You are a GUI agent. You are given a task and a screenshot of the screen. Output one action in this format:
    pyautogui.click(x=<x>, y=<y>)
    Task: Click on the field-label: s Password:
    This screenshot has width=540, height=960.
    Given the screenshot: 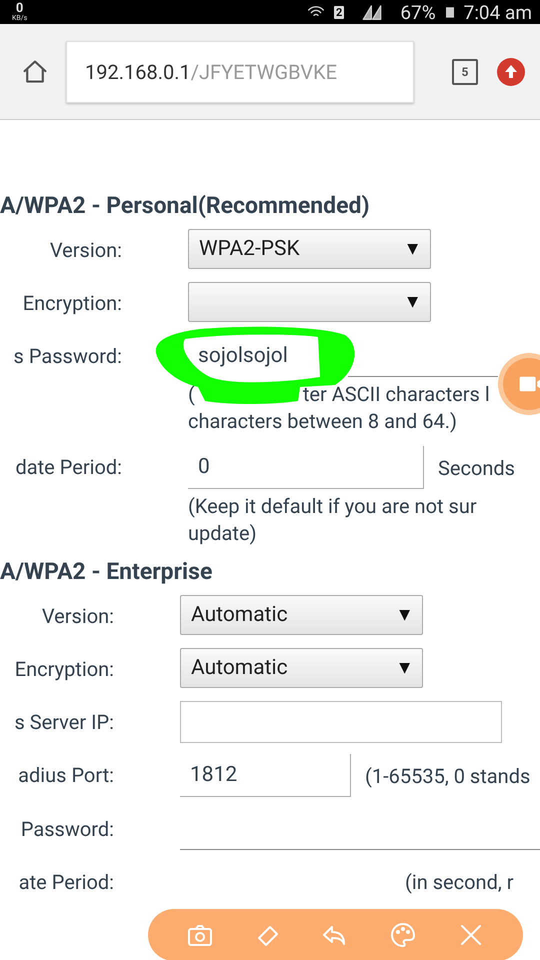 What is the action you would take?
    pyautogui.click(x=67, y=356)
    